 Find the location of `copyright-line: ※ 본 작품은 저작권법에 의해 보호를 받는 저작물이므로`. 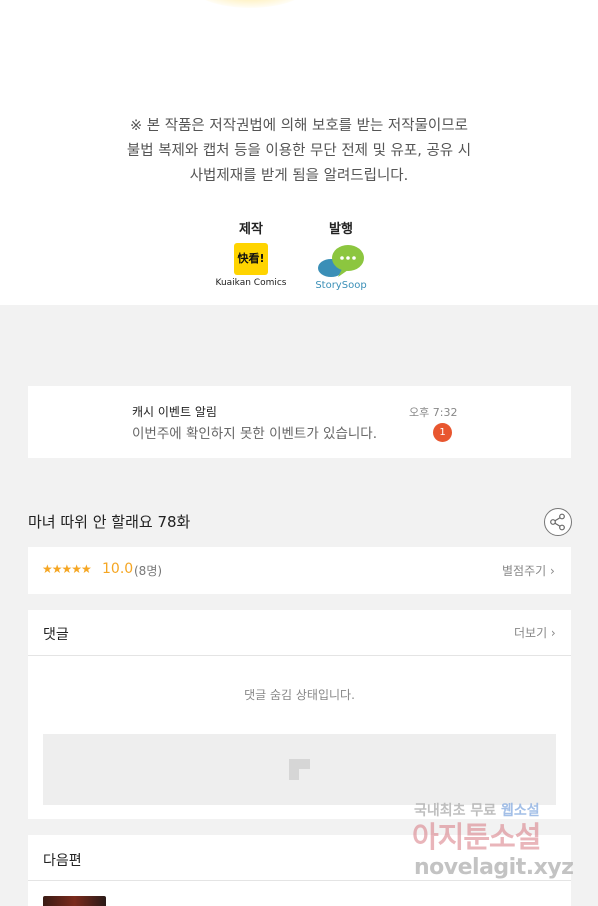

copyright-line: ※ 본 작품은 저작권법에 의해 보호를 받는 저작물이므로 is located at coordinates (299, 126).